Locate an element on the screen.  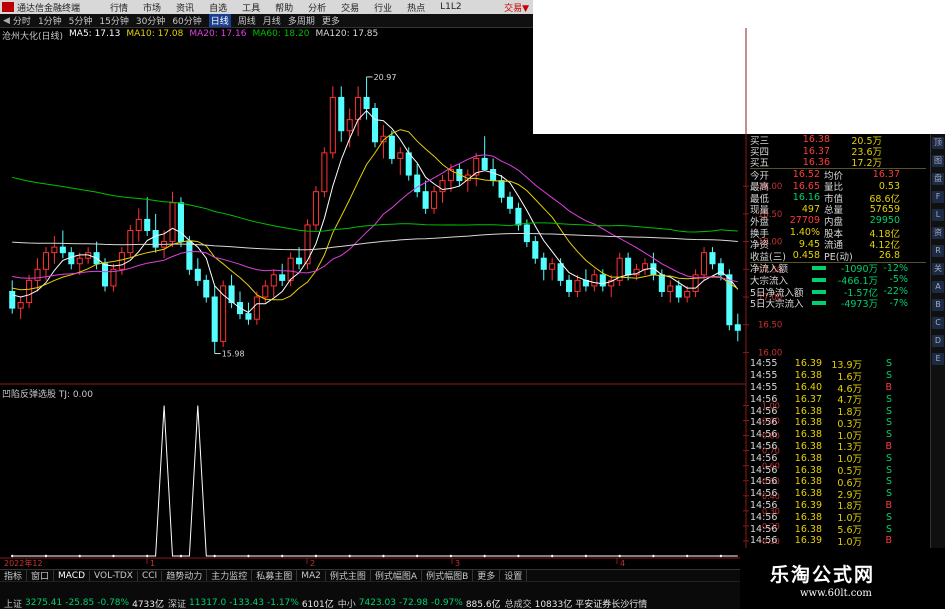
stat-value: 16.16 is located at coordinates (806, 198).